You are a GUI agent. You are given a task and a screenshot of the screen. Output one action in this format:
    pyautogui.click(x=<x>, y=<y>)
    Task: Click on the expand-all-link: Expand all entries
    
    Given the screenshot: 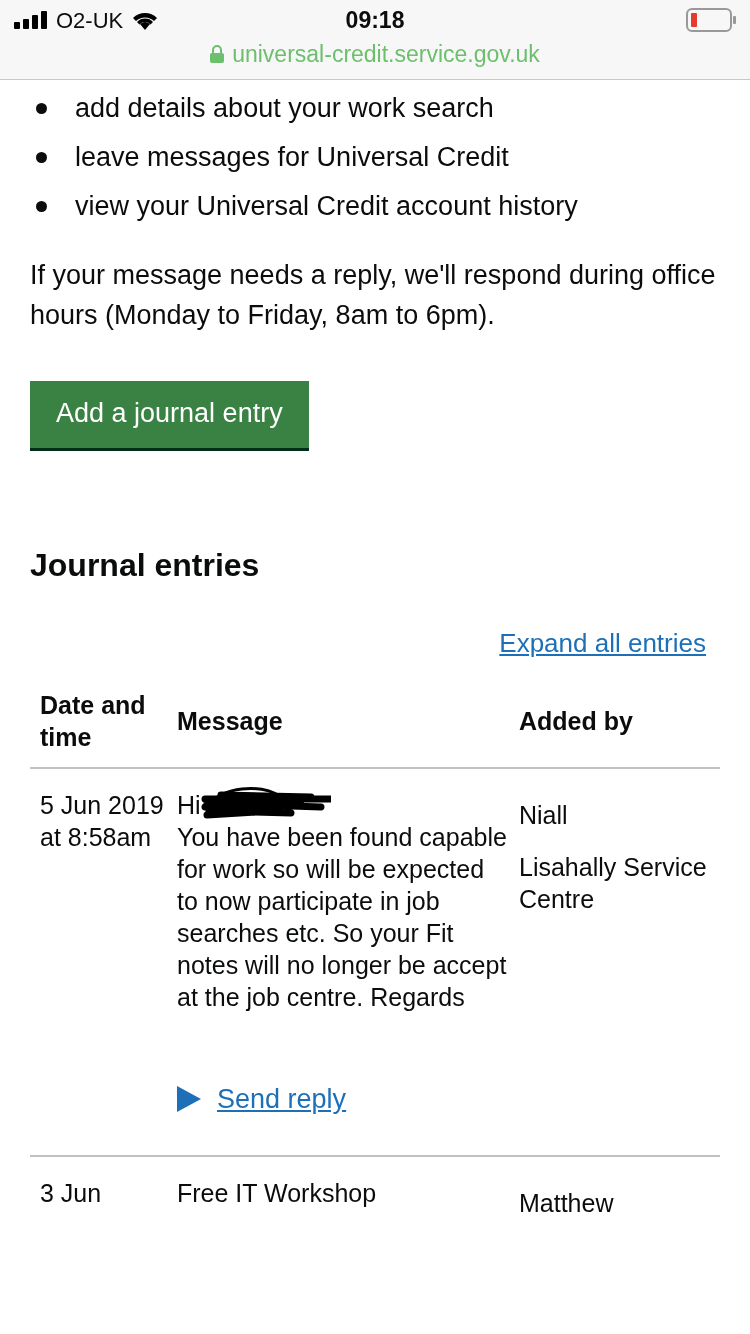 What is the action you would take?
    pyautogui.click(x=602, y=643)
    